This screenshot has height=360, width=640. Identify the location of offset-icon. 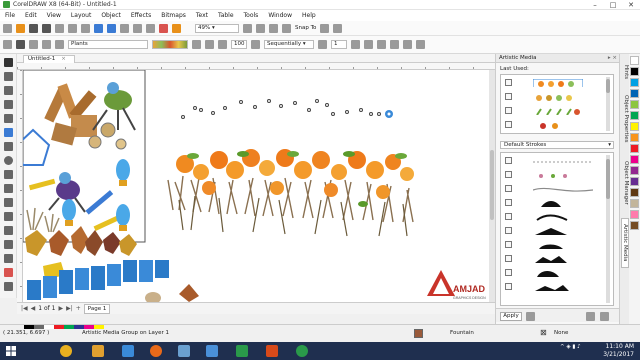
(368, 44).